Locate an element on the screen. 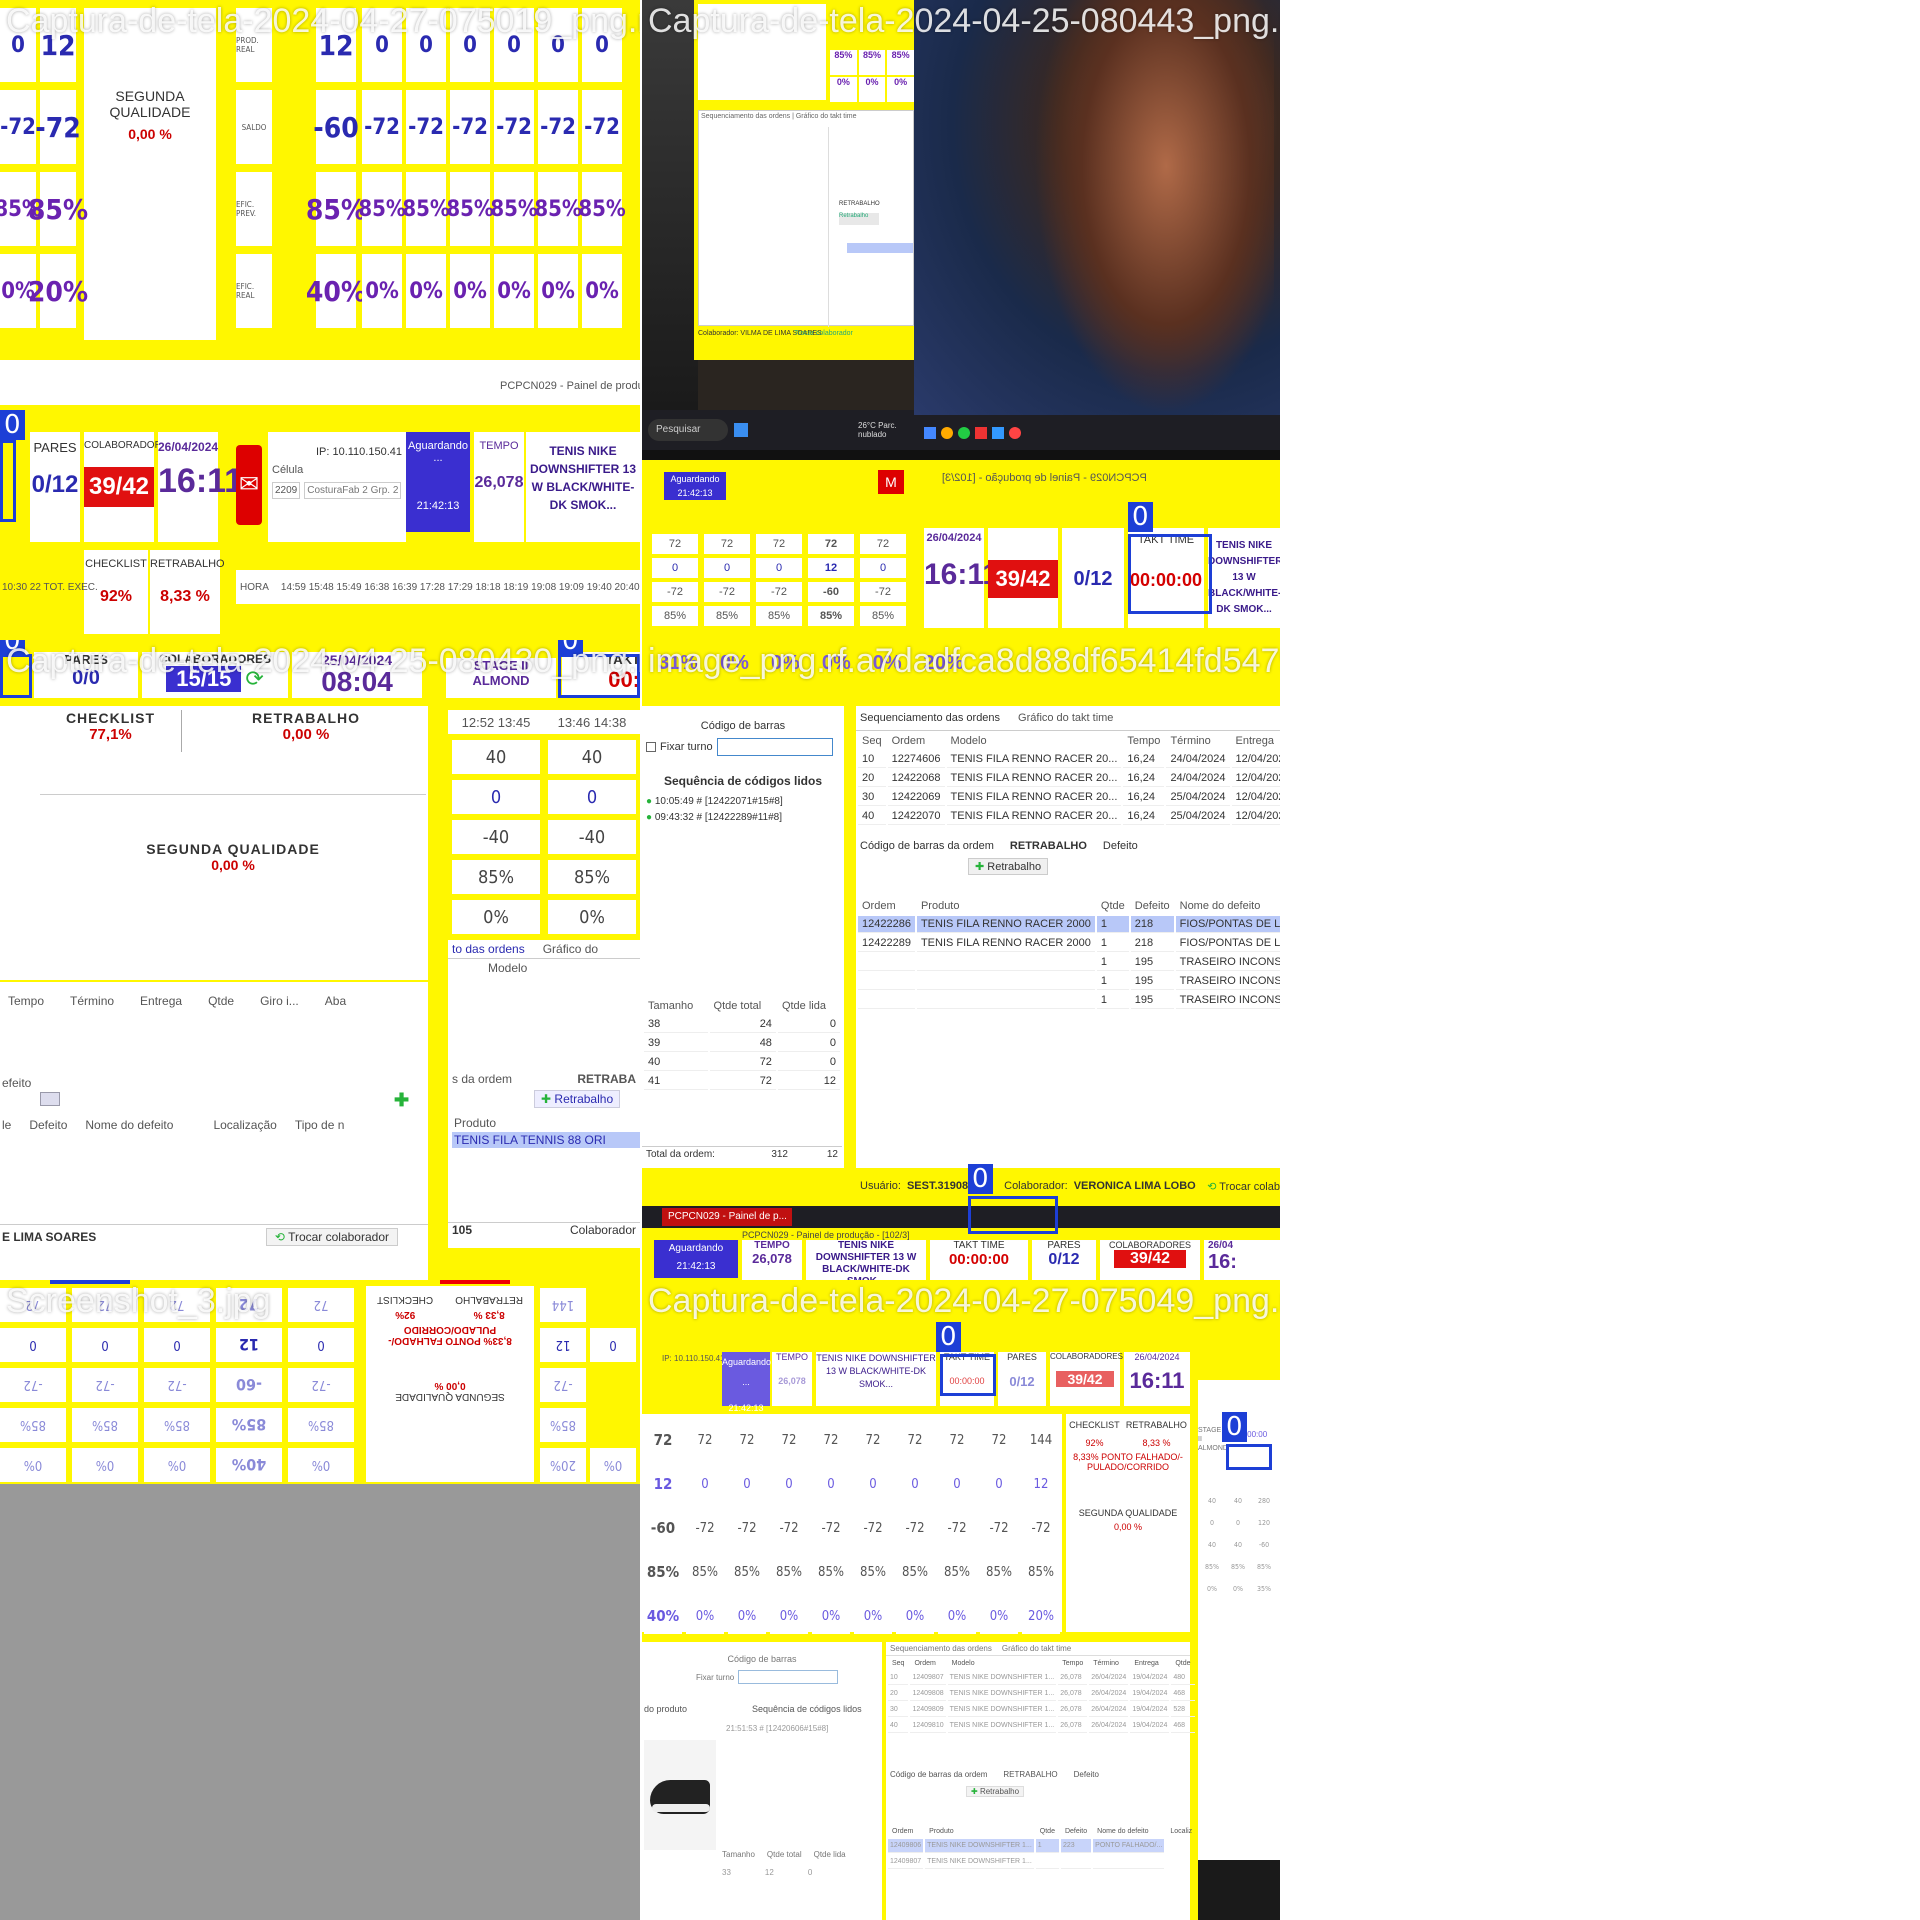 This screenshot has width=1920, height=1920. fixar-checkbox is located at coordinates (651, 747).